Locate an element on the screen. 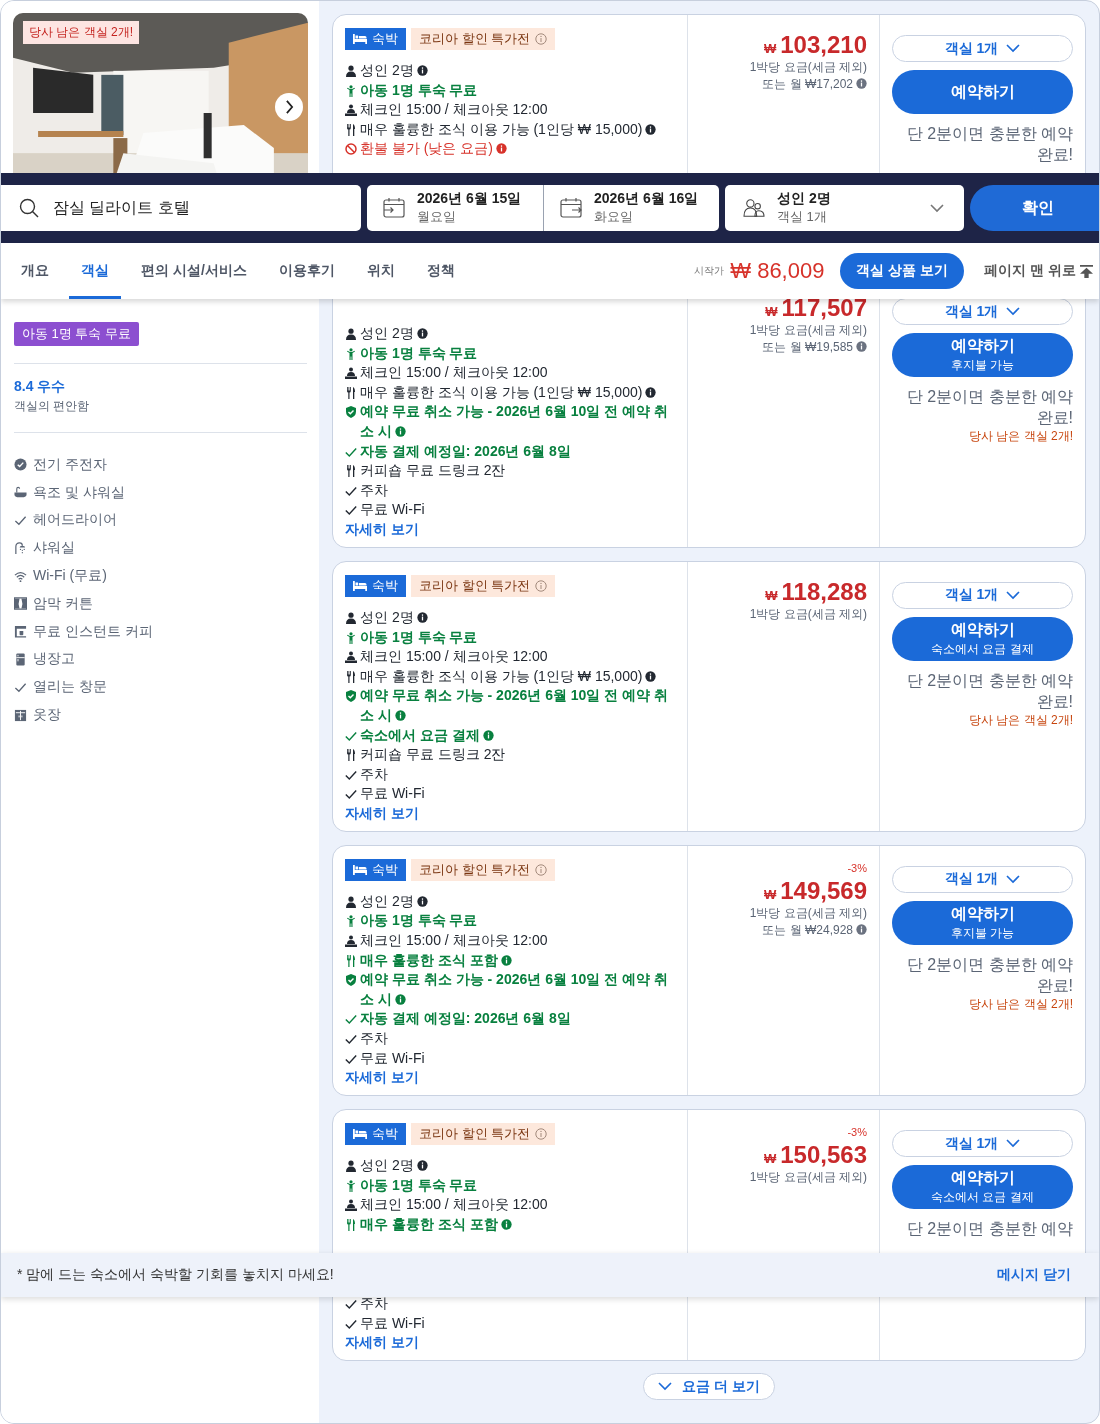 This screenshot has height=1424, width=1100. notice-text: * 맘에 드는 숙소에서 숙박할 기회를 놓치지 마세요! is located at coordinates (175, 1275).